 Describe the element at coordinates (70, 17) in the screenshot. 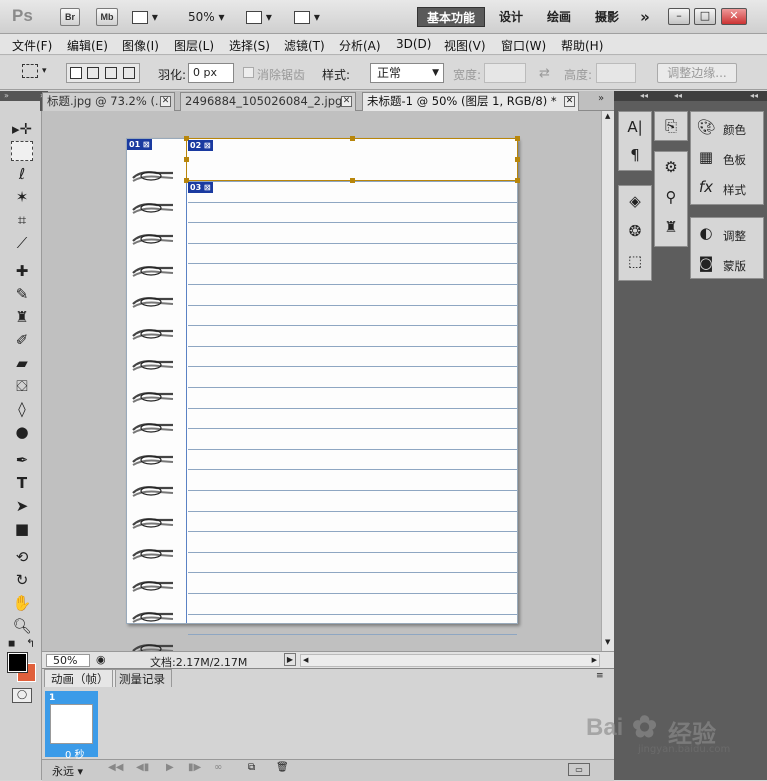

I see `bridge-button: Br` at that location.